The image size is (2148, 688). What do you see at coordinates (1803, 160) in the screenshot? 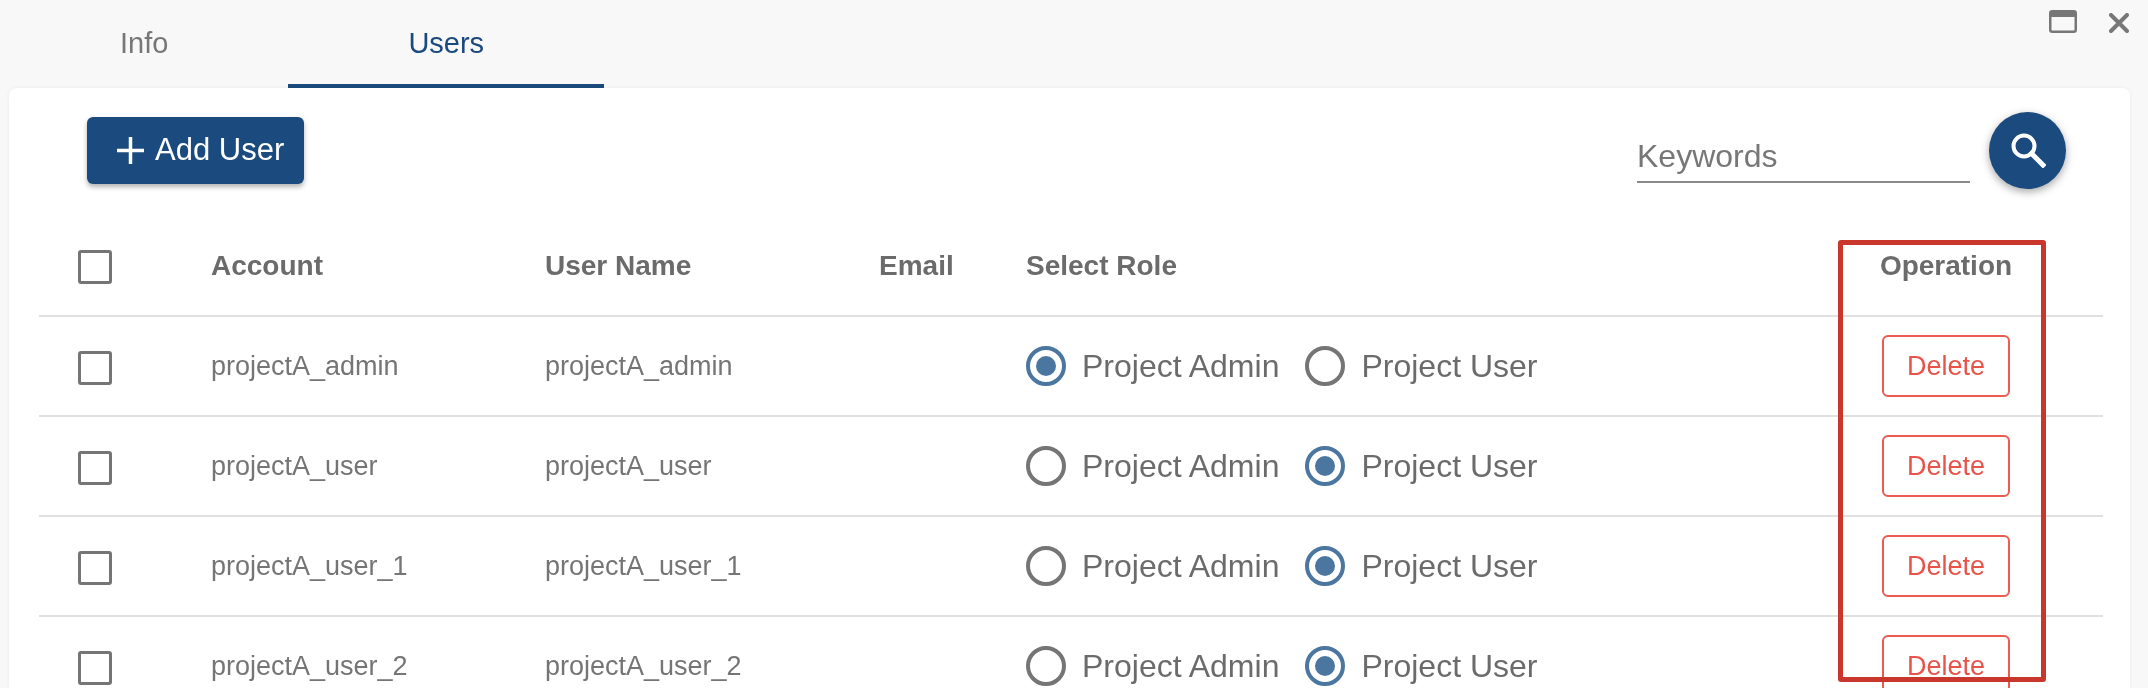
I see `search-field: Keywords` at bounding box center [1803, 160].